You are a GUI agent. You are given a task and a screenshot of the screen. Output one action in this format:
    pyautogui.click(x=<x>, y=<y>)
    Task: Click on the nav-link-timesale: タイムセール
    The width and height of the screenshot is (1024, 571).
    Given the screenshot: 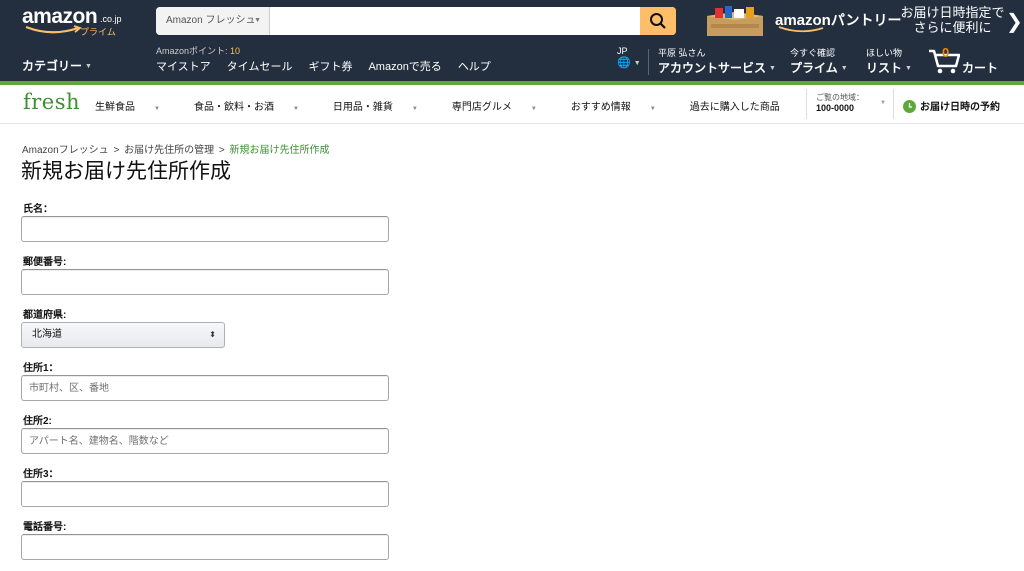 What is the action you would take?
    pyautogui.click(x=260, y=66)
    